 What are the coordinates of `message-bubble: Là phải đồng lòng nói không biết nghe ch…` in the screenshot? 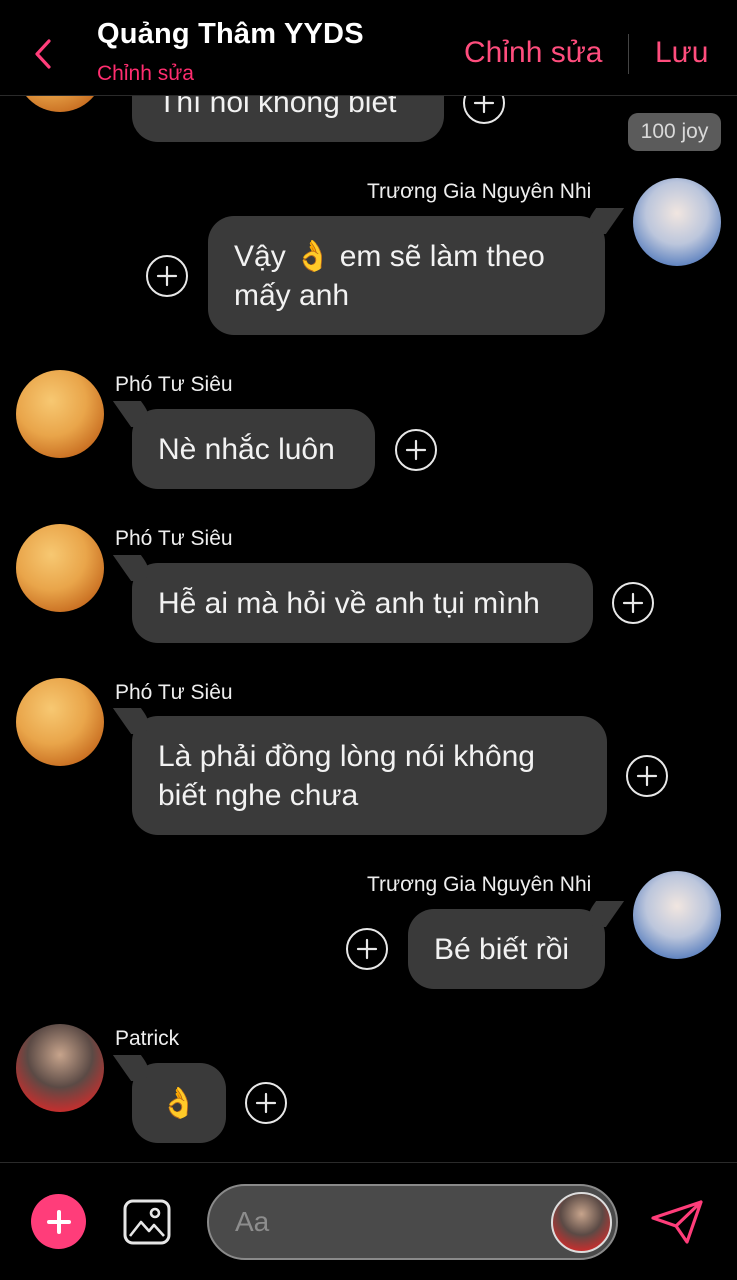 It's located at (369, 775).